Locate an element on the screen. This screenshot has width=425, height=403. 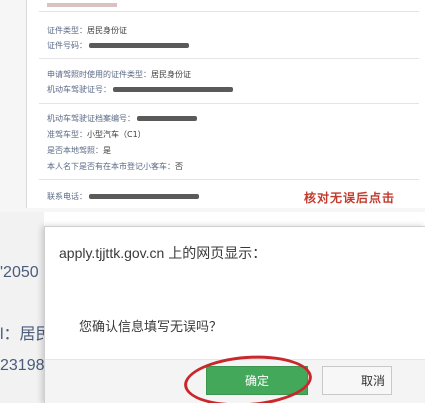
file-no-row: 机动车驾驶证档案编号： is located at coordinates (122, 119).